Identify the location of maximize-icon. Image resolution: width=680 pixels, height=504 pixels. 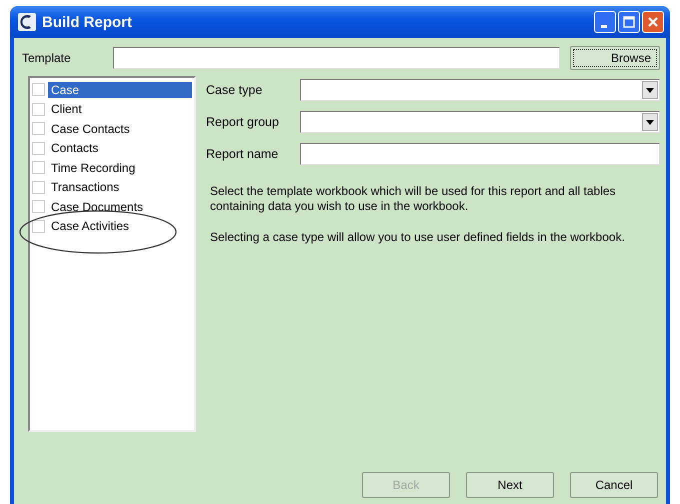
(629, 22).